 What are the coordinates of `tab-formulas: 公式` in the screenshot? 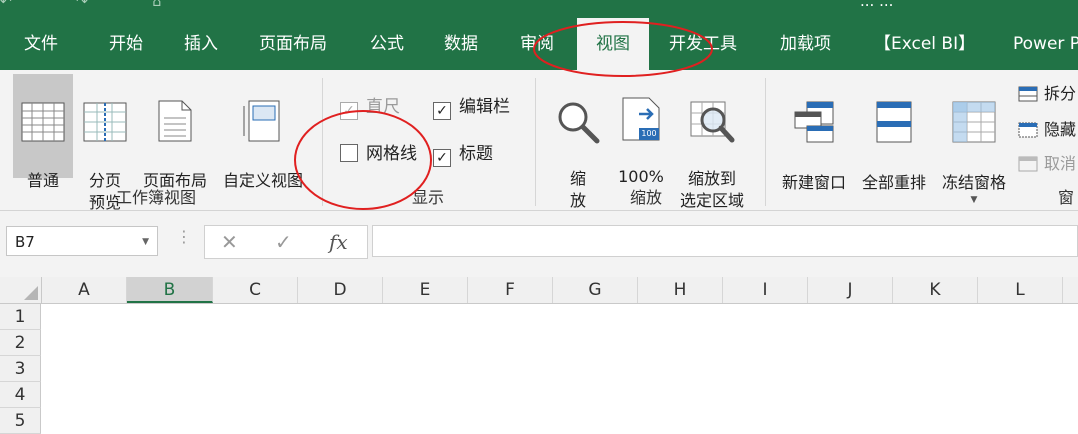 It's located at (387, 44).